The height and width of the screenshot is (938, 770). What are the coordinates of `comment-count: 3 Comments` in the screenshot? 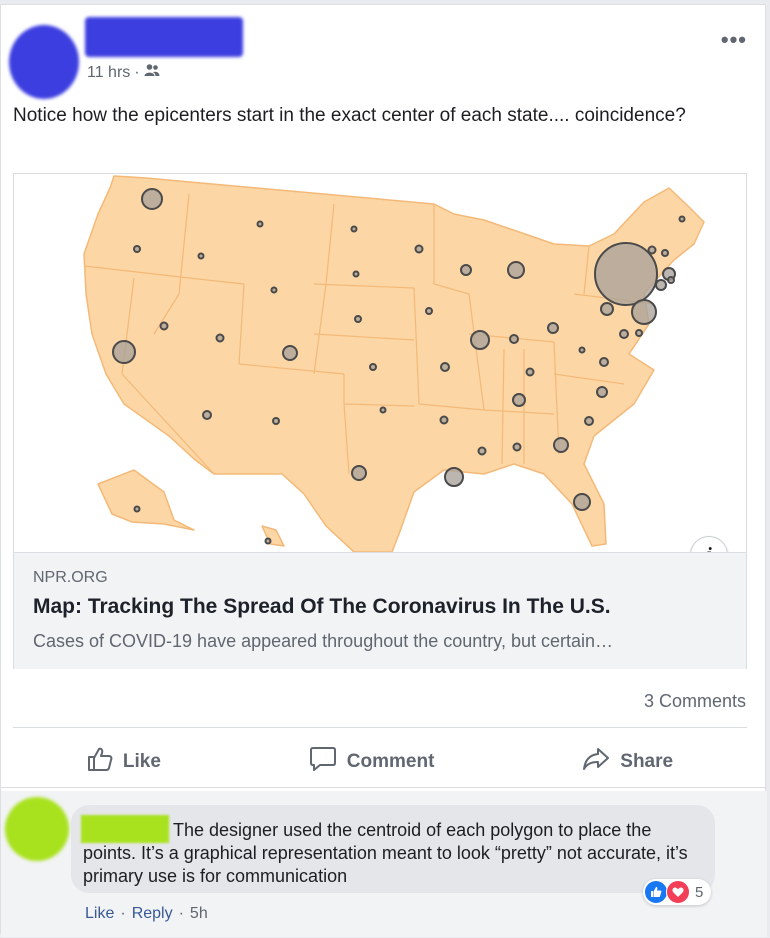 It's located at (695, 701).